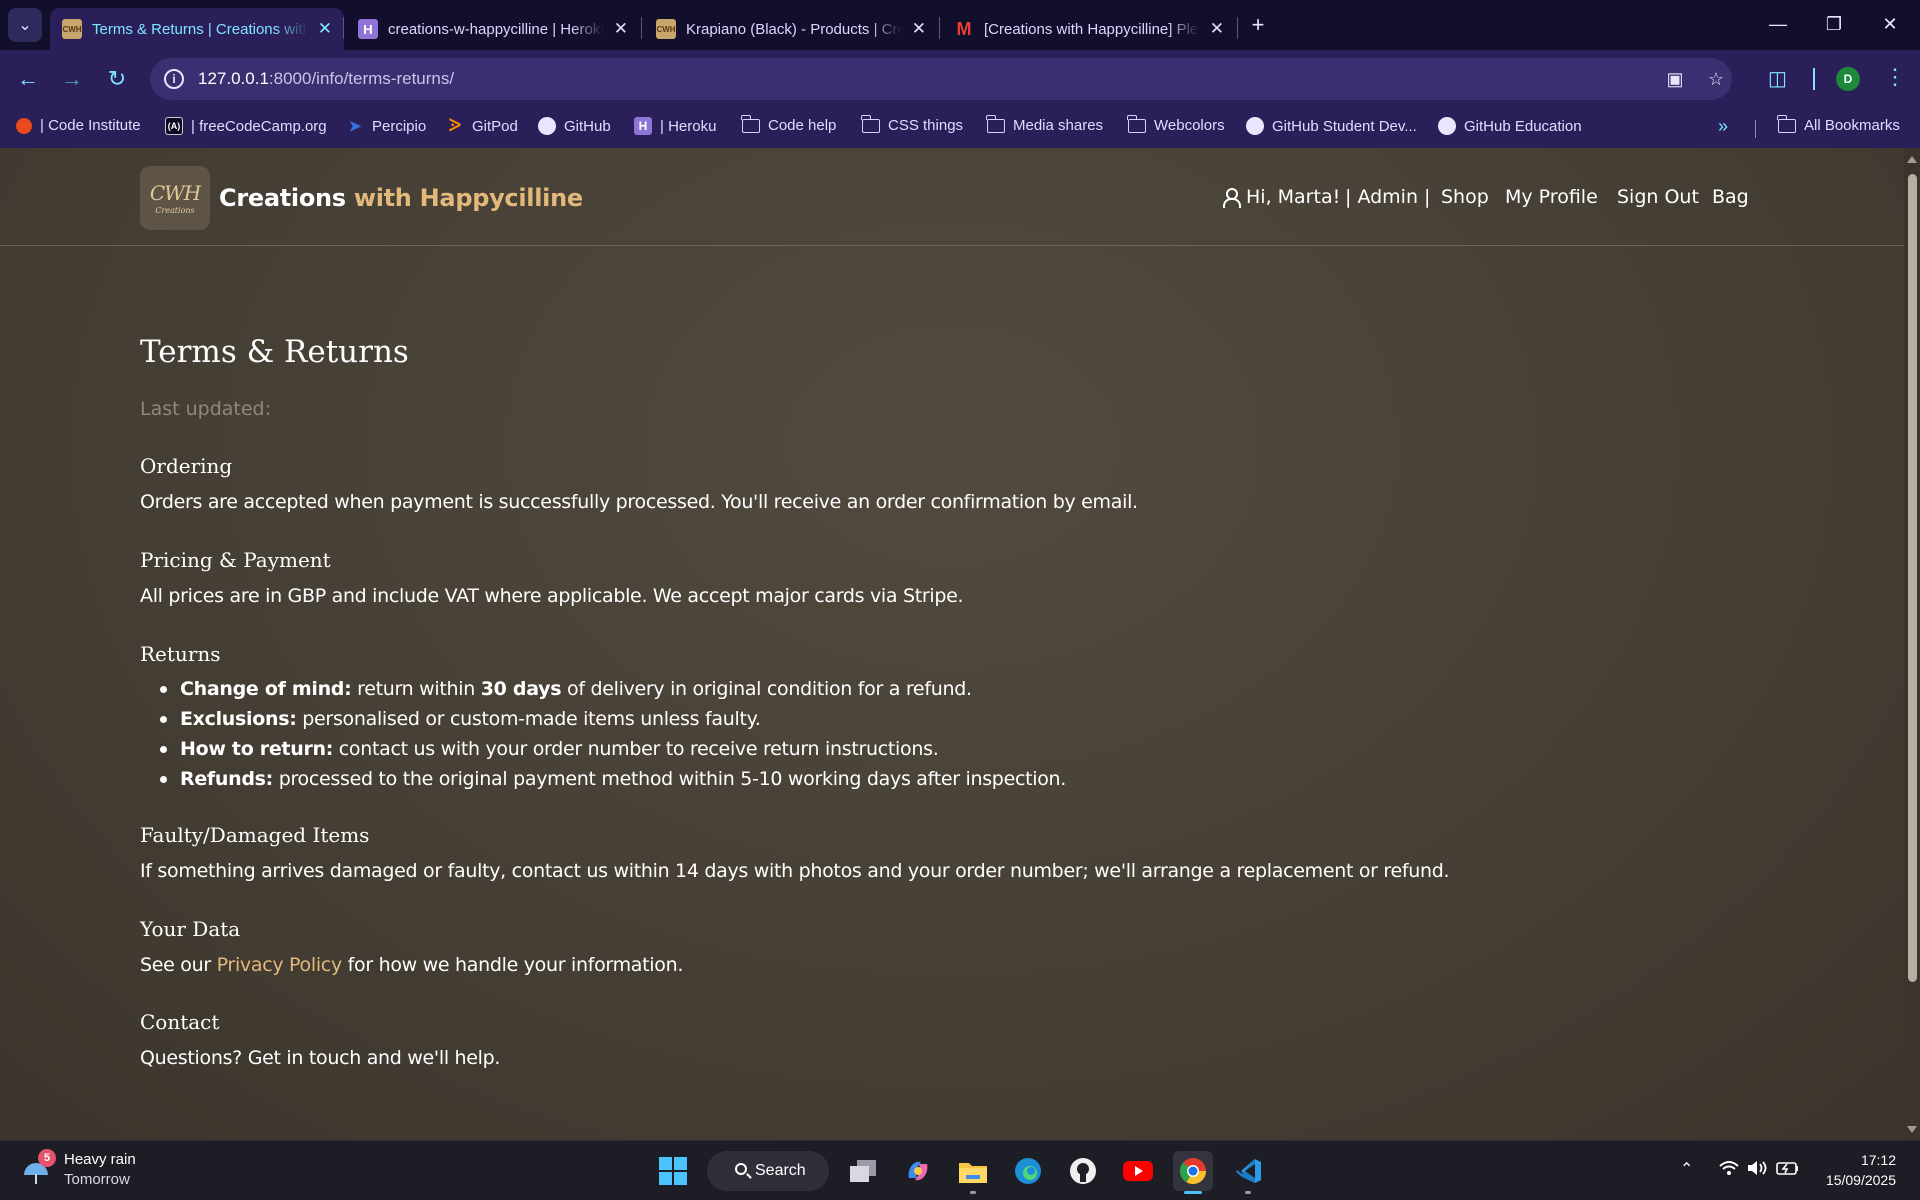 This screenshot has width=1920, height=1200. Describe the element at coordinates (643, 126) in the screenshot. I see `heroku-icon: H` at that location.